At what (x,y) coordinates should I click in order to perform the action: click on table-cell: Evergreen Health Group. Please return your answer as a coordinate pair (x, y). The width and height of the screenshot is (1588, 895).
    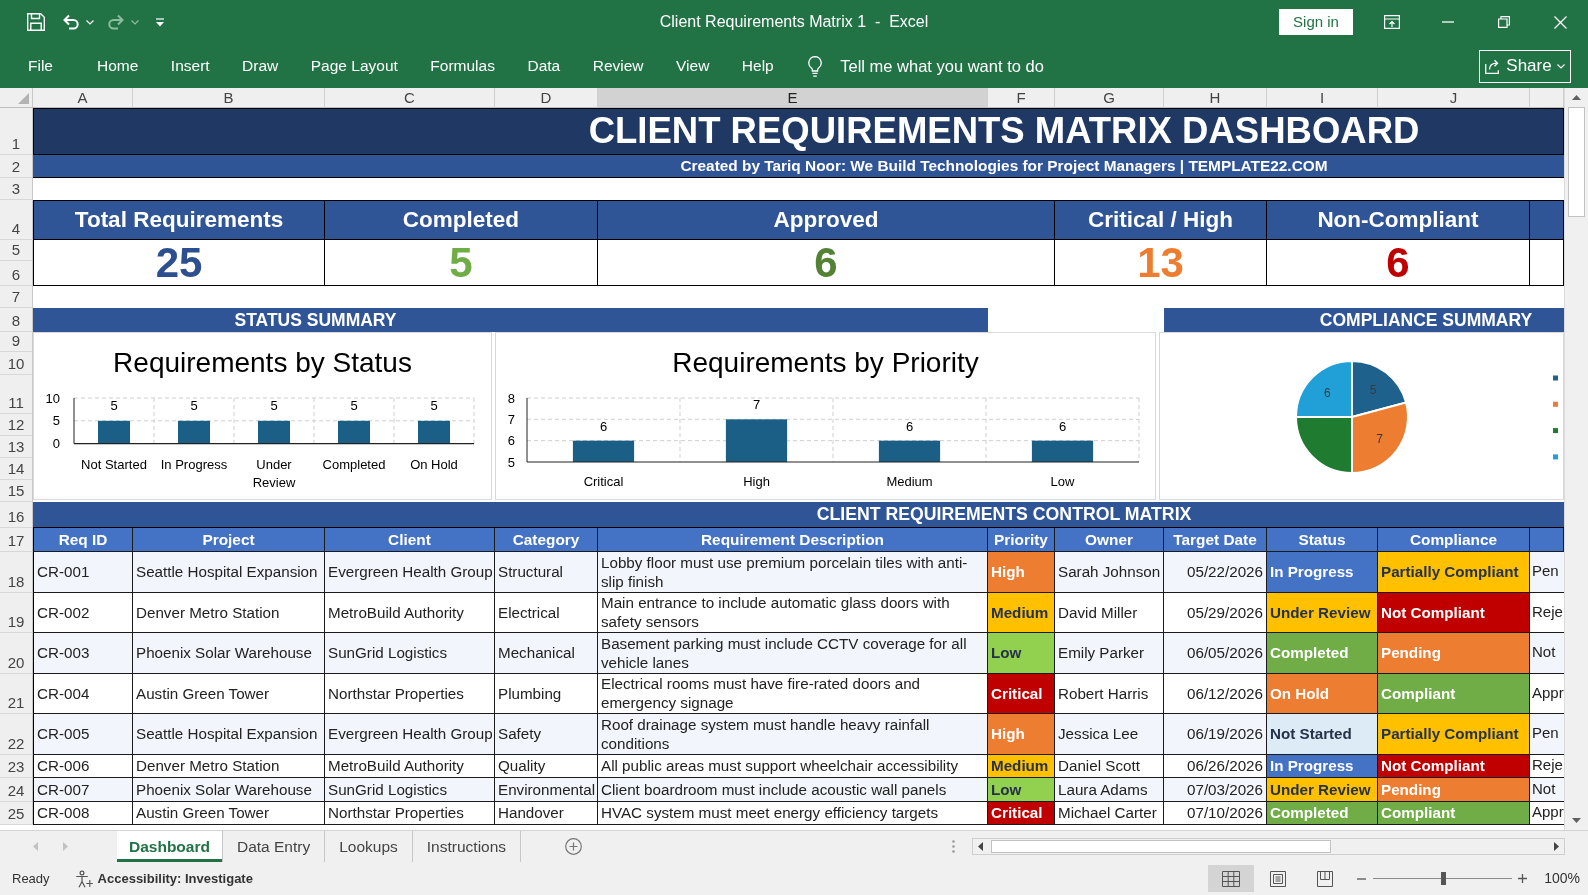
    Looking at the image, I should click on (410, 572).